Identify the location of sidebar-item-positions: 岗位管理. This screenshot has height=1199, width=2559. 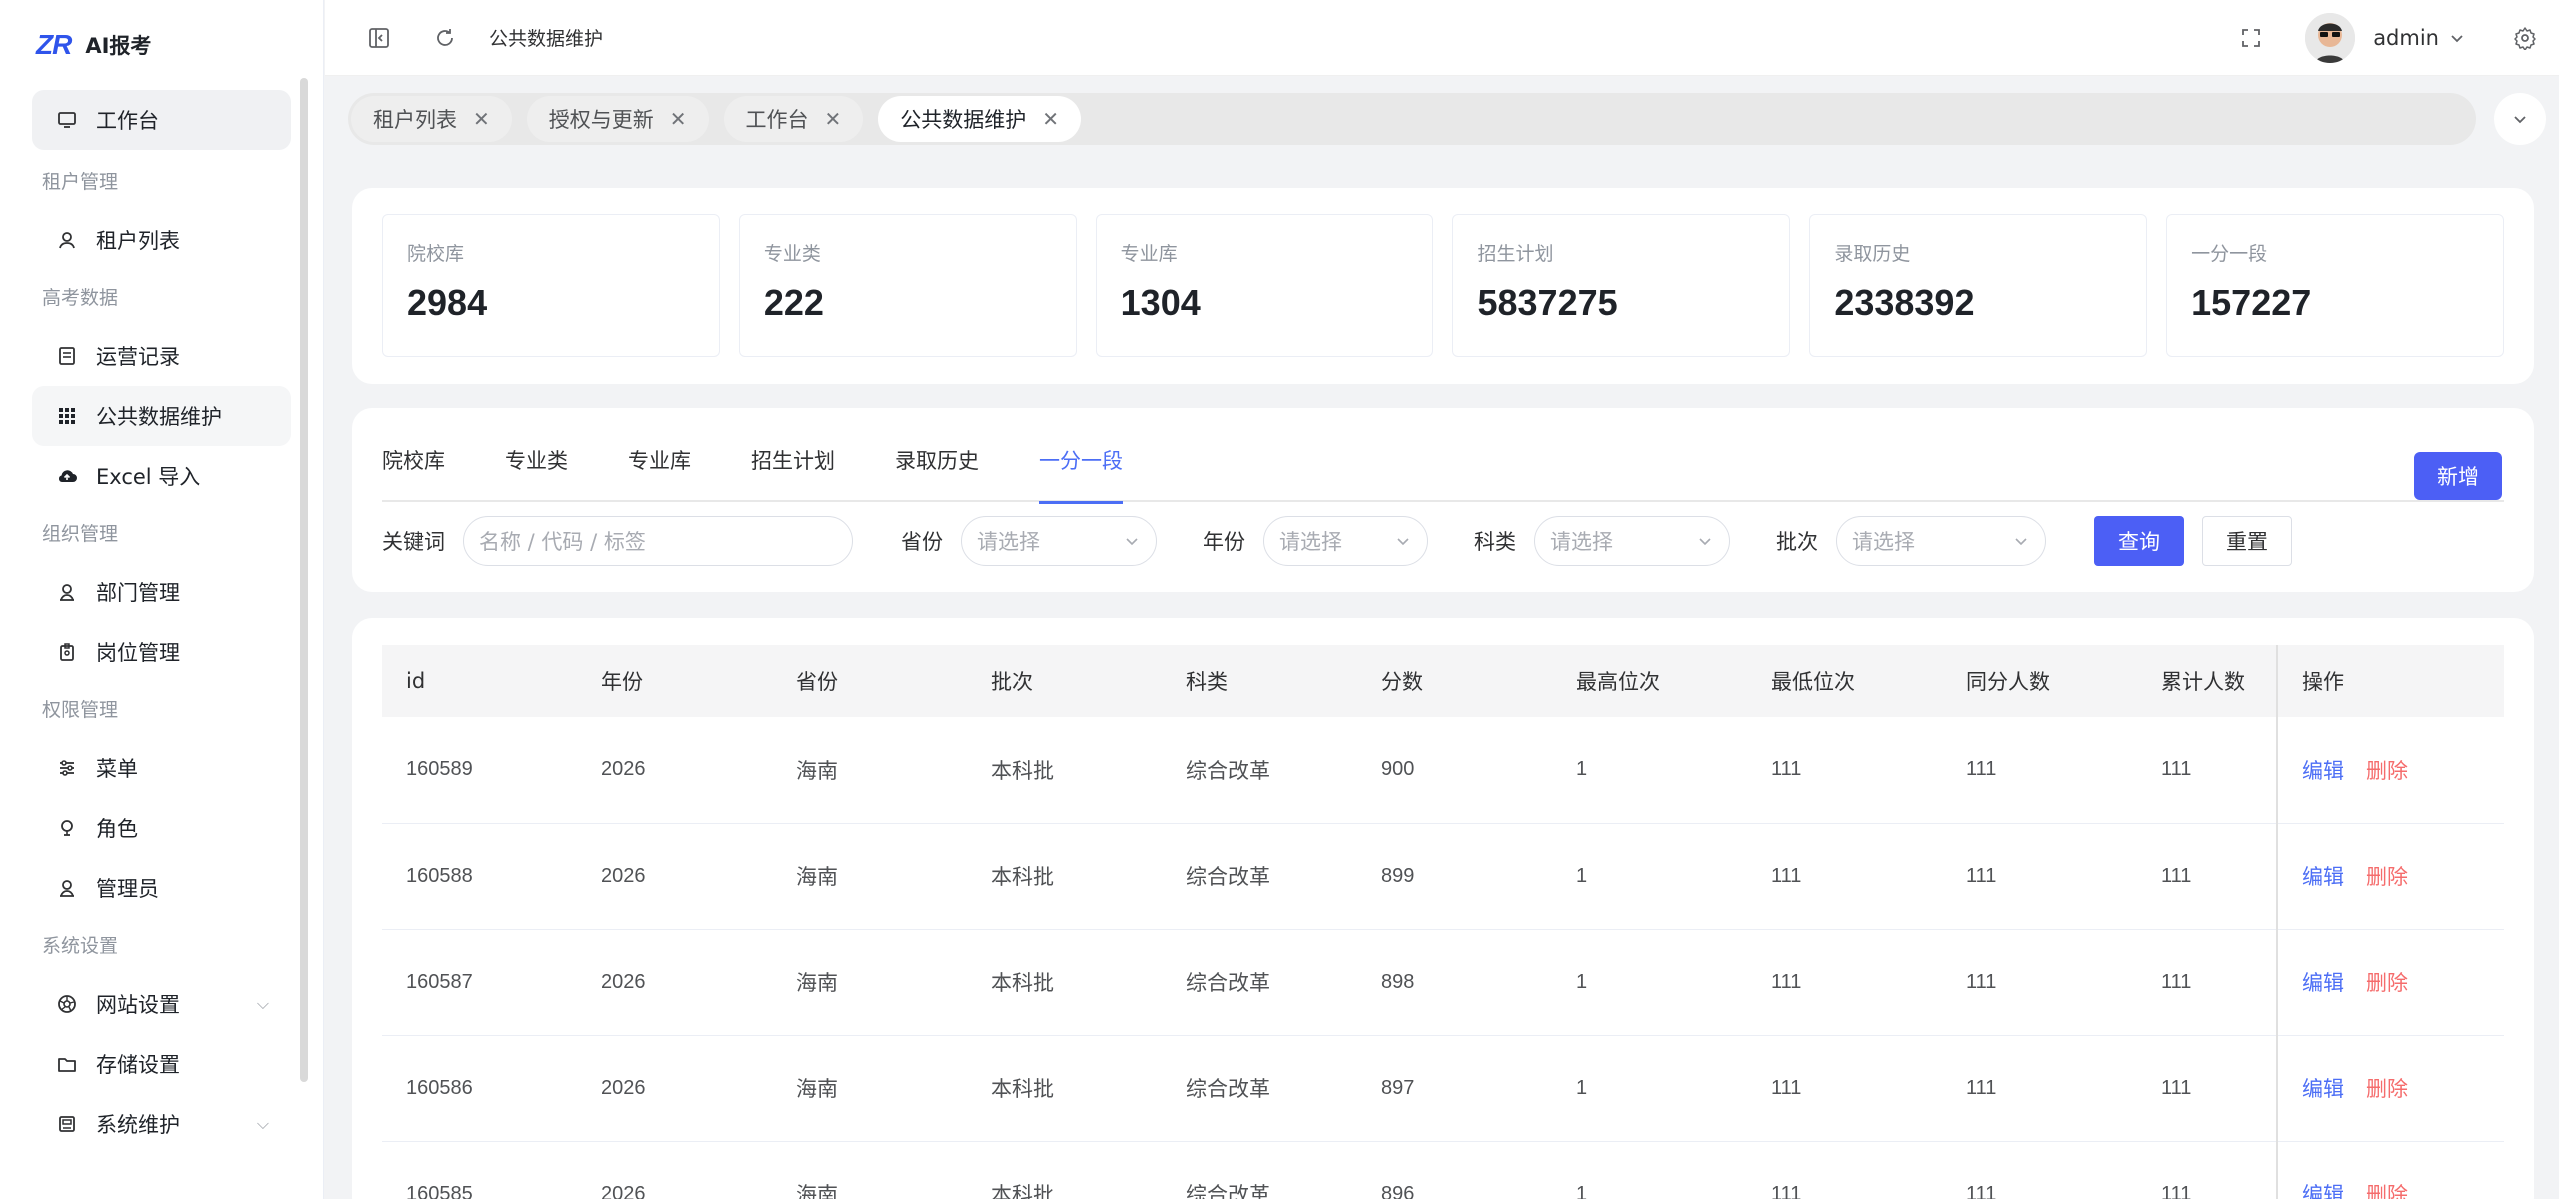
(161, 652).